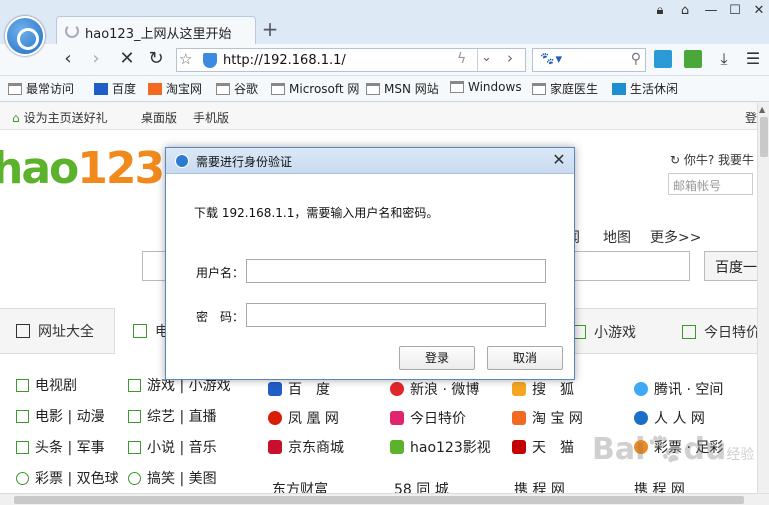 This screenshot has height=505, width=769. Describe the element at coordinates (434, 389) in the screenshot. I see `site-link: 新浪 · 微博` at that location.